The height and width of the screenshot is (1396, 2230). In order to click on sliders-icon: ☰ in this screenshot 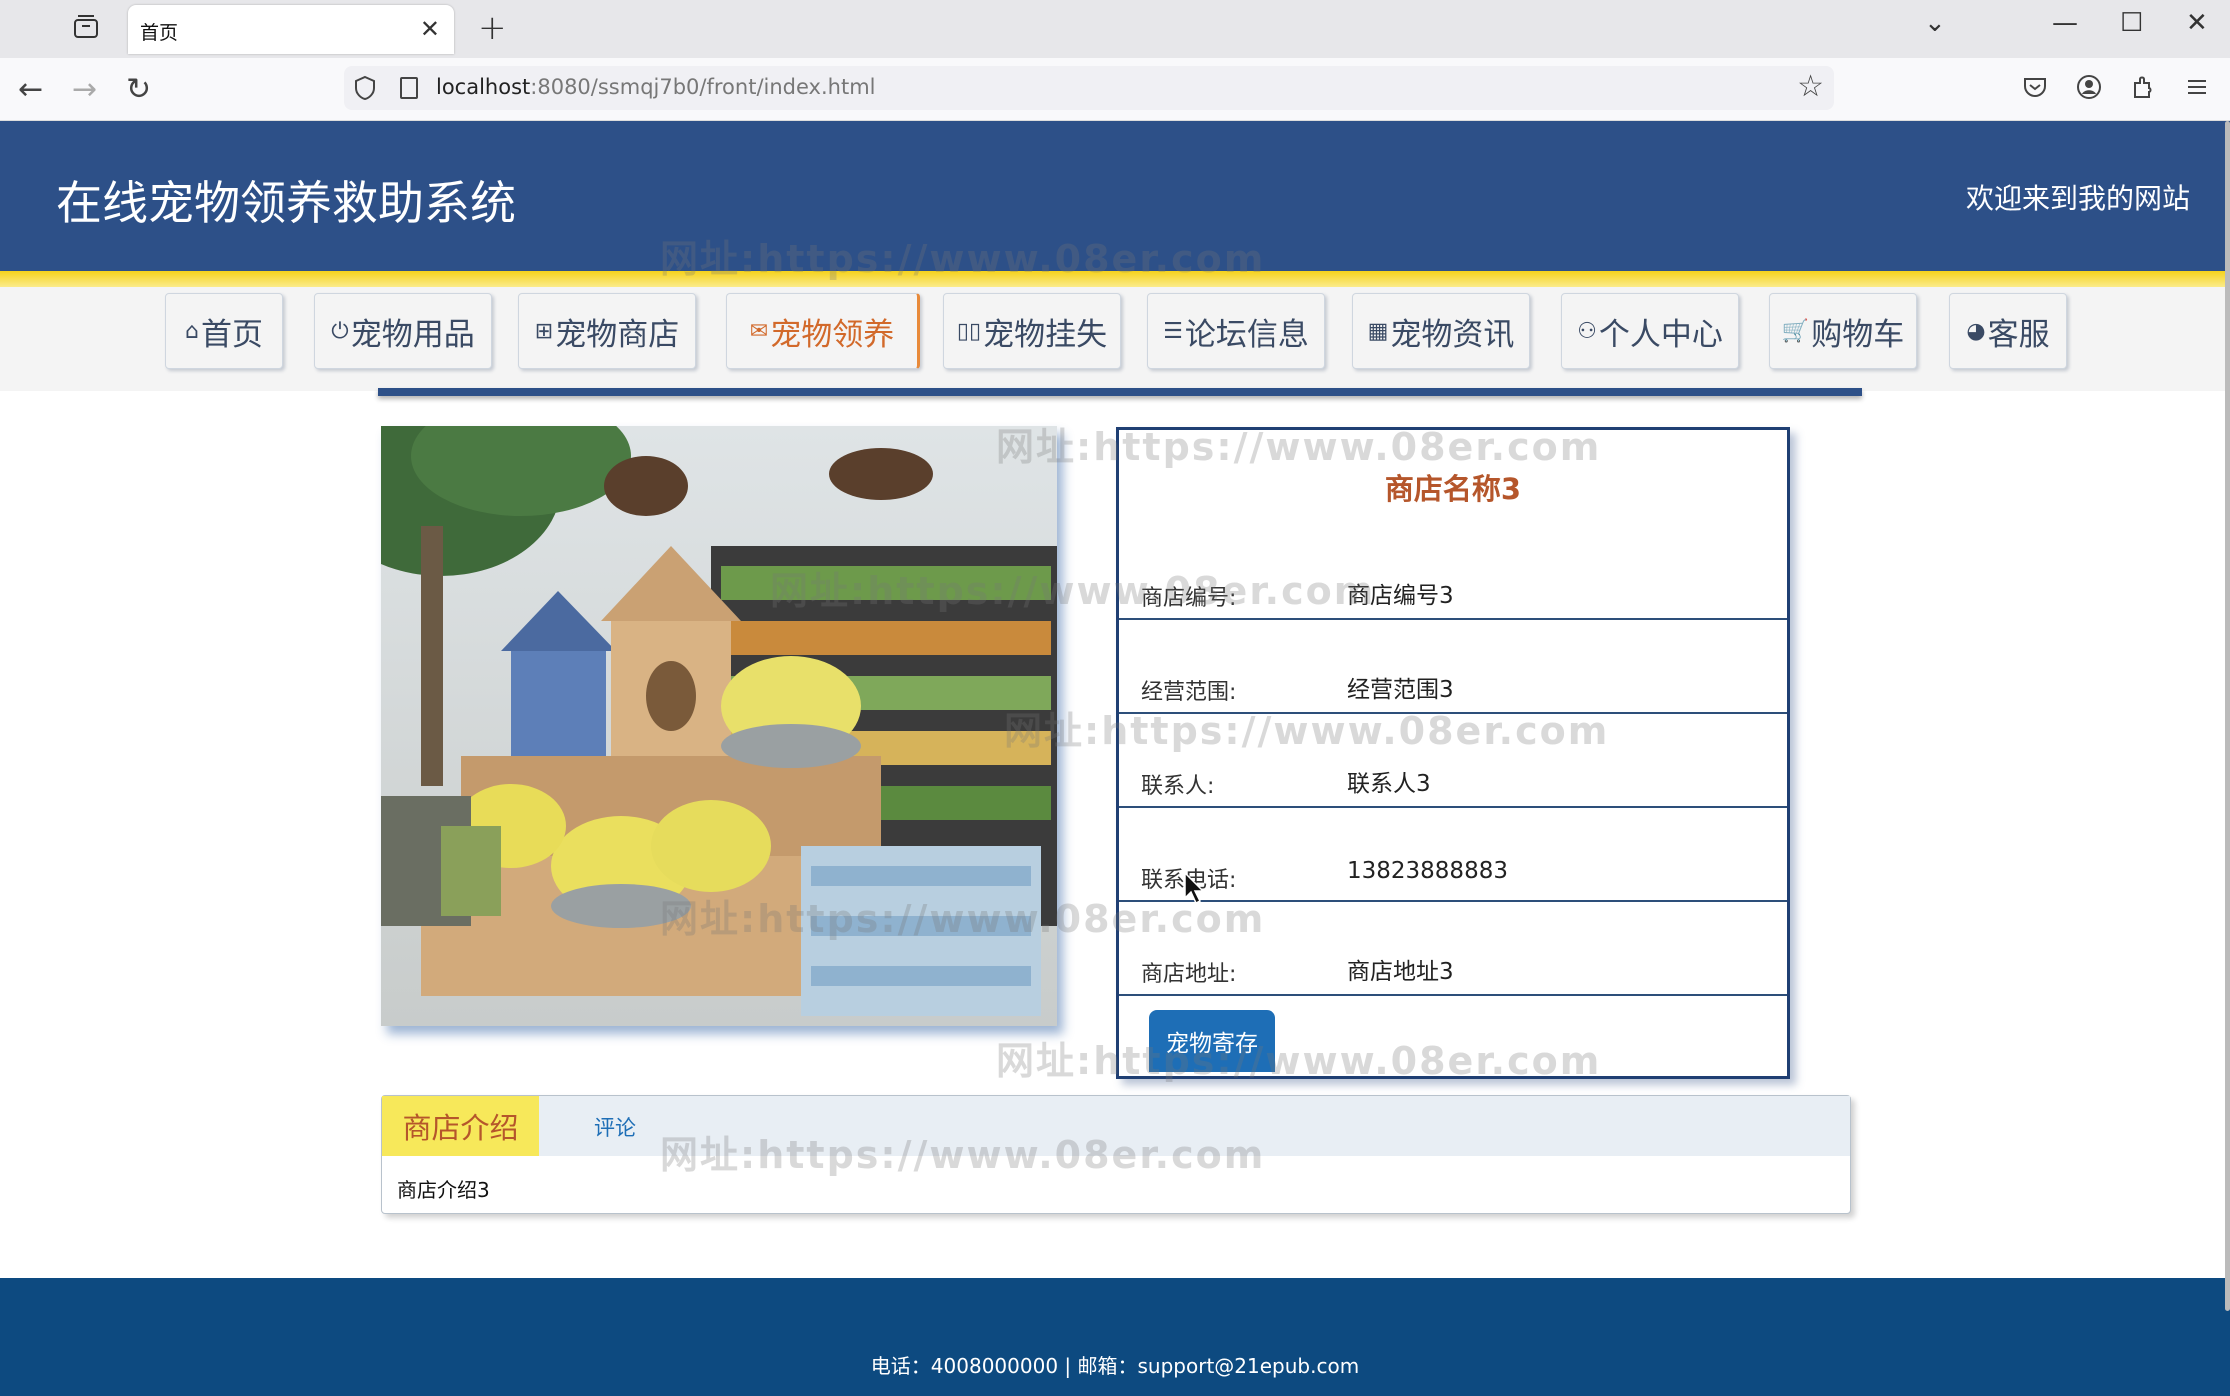, I will do `click(1173, 331)`.